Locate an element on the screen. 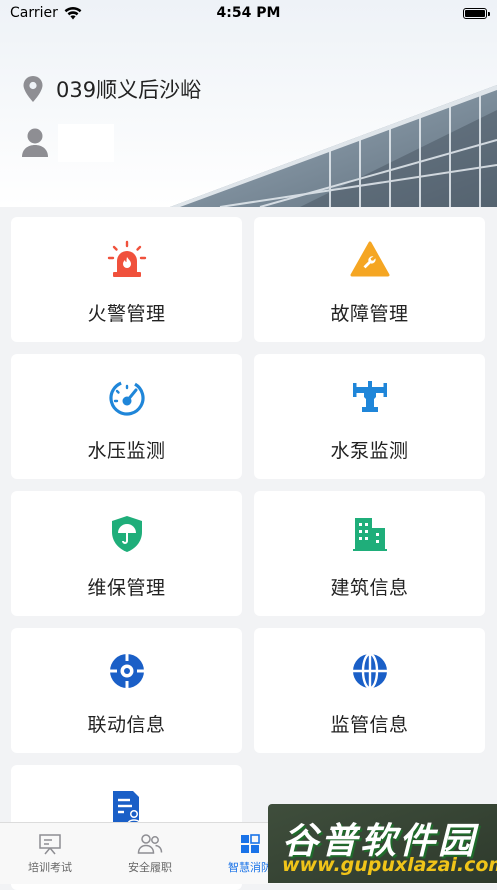 The height and width of the screenshot is (890, 497). building-info-label: 建筑信息 is located at coordinates (369, 588).